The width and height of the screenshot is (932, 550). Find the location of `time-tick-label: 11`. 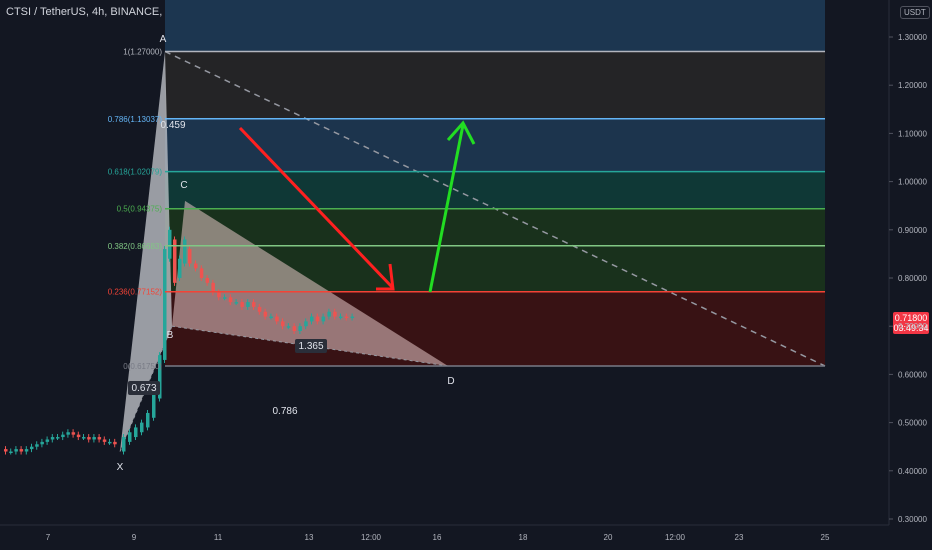

time-tick-label: 11 is located at coordinates (218, 537).